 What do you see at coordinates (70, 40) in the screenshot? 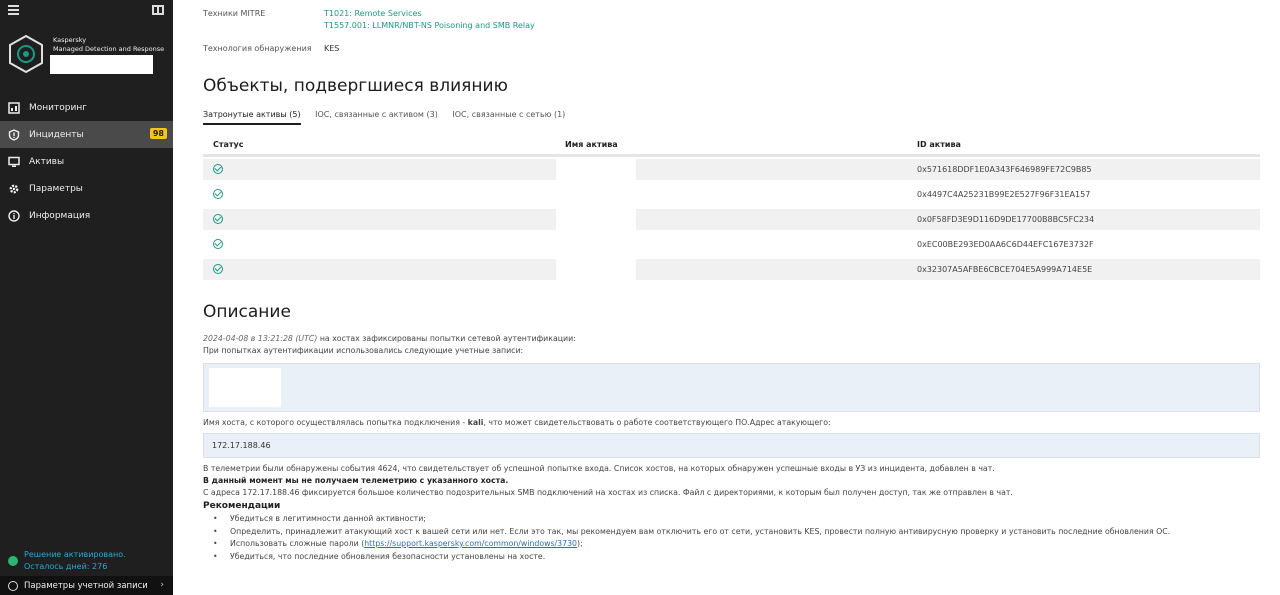
I see `brand-line1: Kaspersky` at bounding box center [70, 40].